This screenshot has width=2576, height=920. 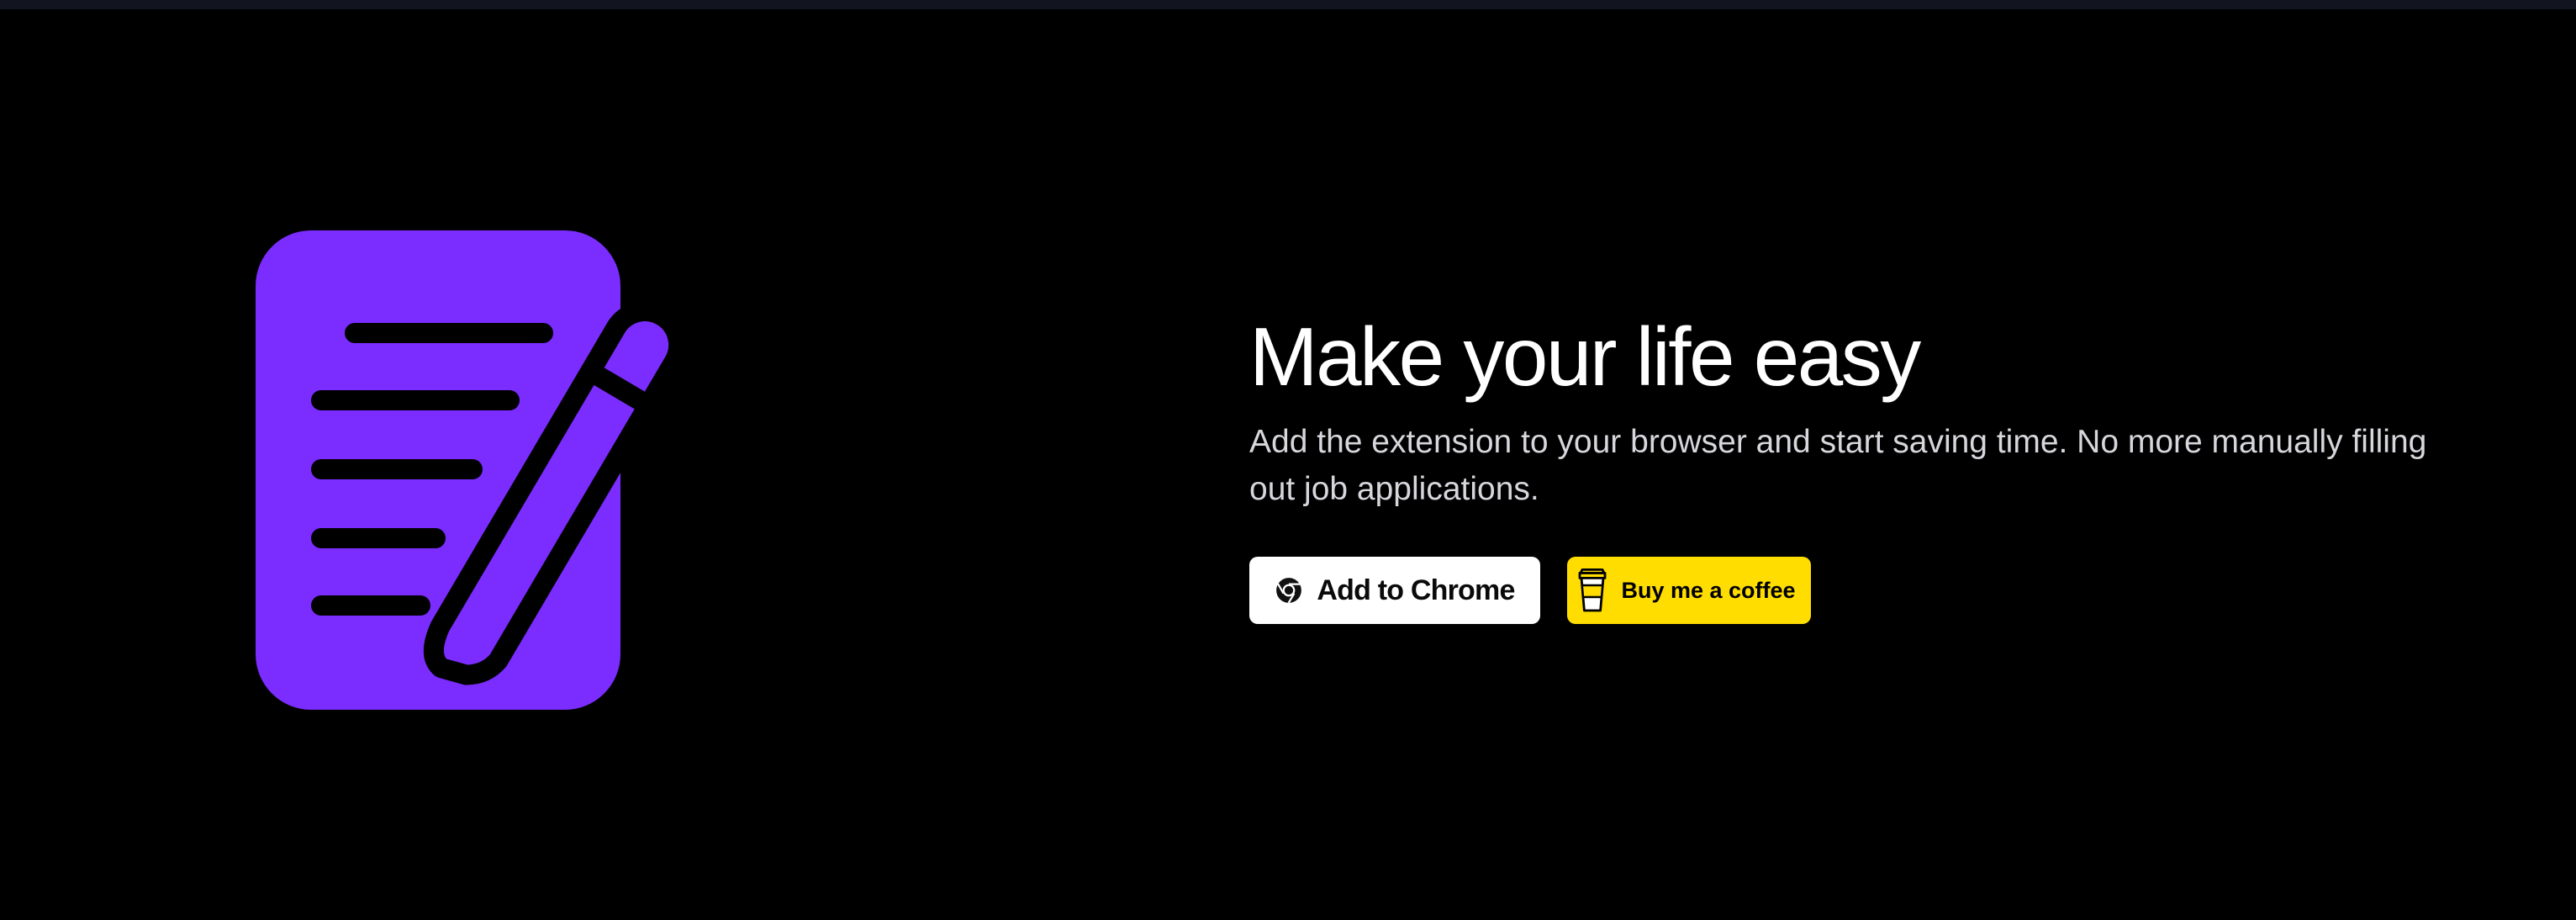 I want to click on add-to-chrome-label: Add to Chrome, so click(x=1416, y=590).